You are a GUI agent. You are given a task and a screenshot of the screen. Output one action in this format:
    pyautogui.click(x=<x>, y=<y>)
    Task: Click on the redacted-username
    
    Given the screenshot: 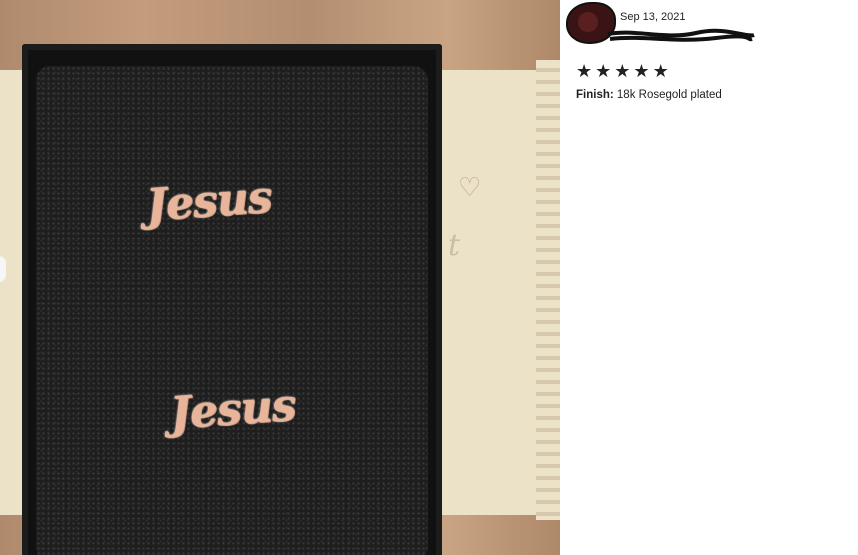 What is the action you would take?
    pyautogui.click(x=680, y=35)
    